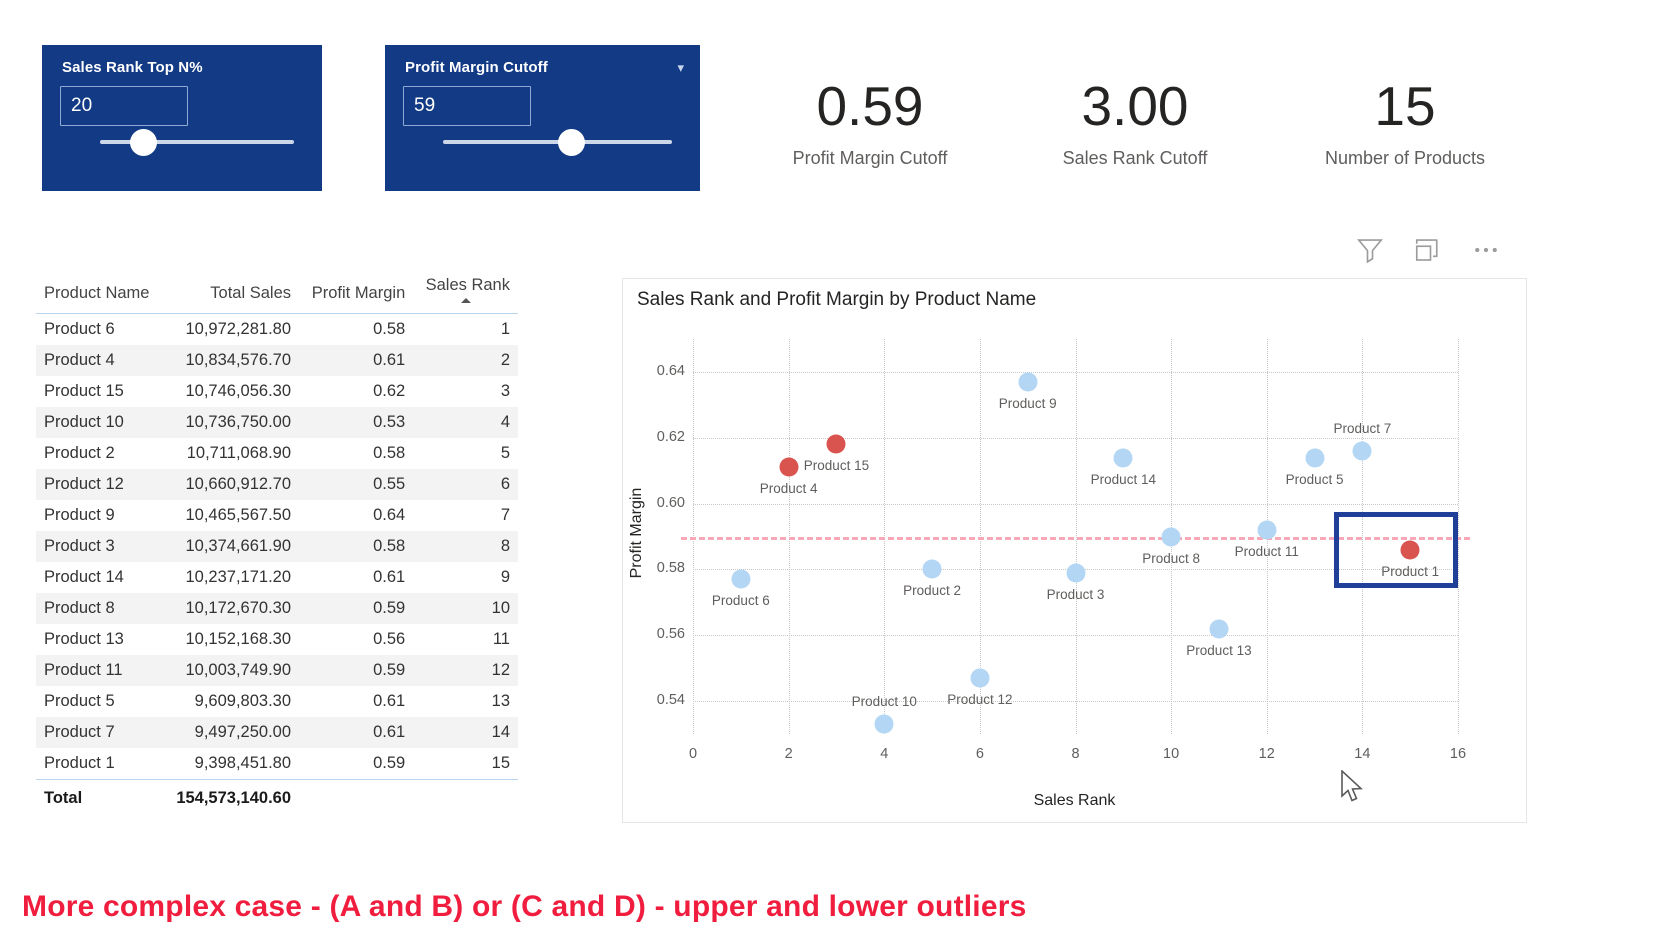 This screenshot has width=1680, height=942. I want to click on table-row: Product 10 10,736,750.00 0.53 4, so click(277, 422).